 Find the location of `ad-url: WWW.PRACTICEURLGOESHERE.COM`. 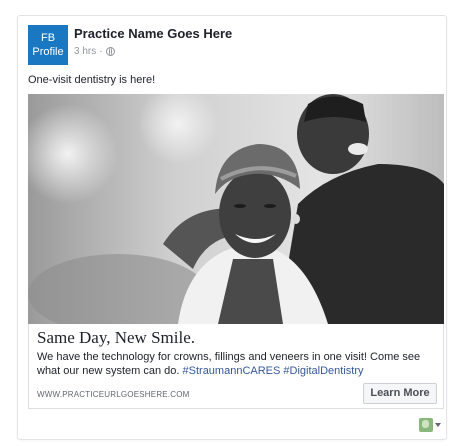

ad-url: WWW.PRACTICEURLGOESHERE.COM is located at coordinates (113, 394).